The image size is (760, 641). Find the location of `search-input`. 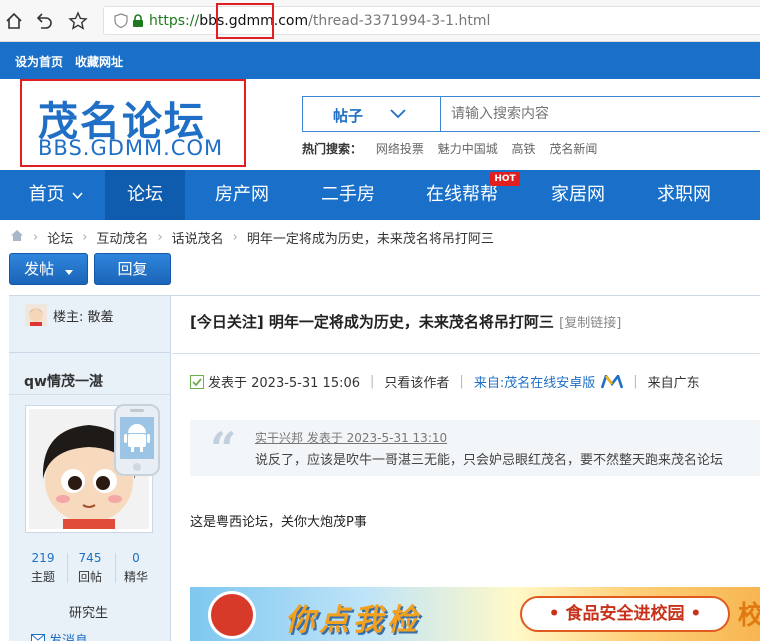

search-input is located at coordinates (601, 114).